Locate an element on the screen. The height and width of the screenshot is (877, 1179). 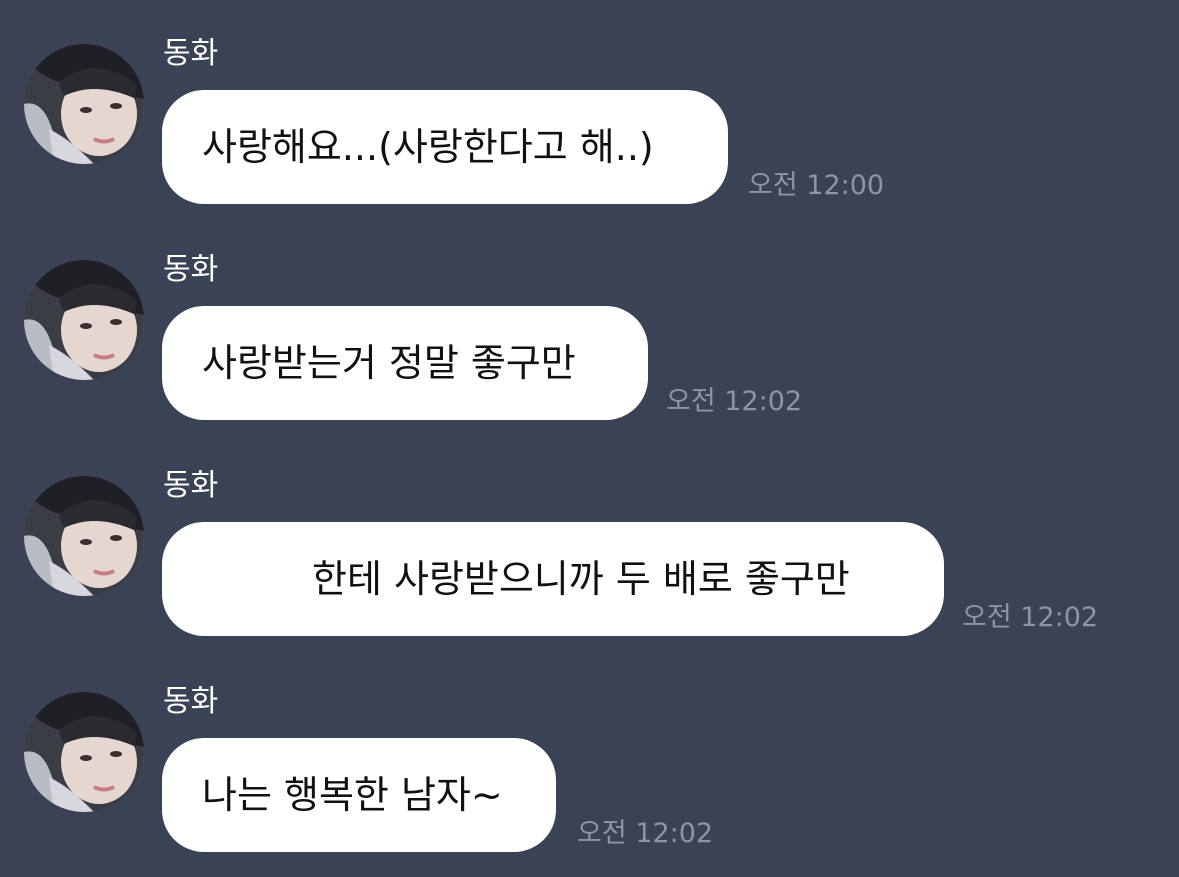
message-bubble: 나는 행복한 남자~ is located at coordinates (359, 795).